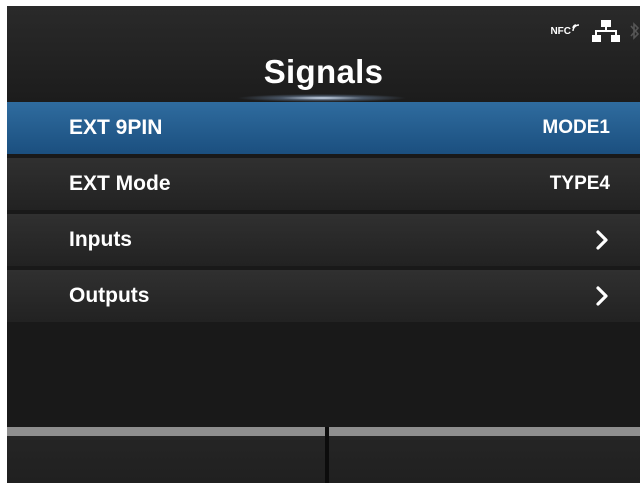 The width and height of the screenshot is (640, 483). What do you see at coordinates (576, 127) in the screenshot?
I see `menu-item-value: MODE1` at bounding box center [576, 127].